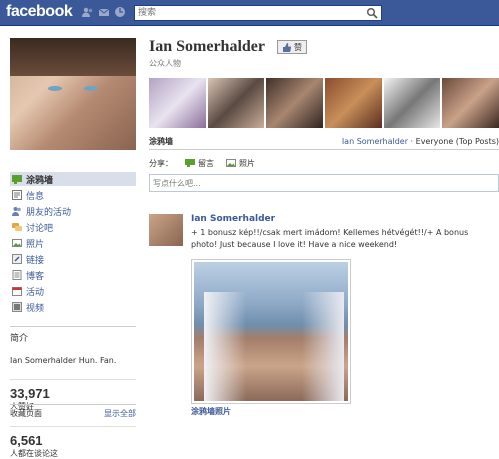  I want to click on like-label: 赞, so click(298, 47).